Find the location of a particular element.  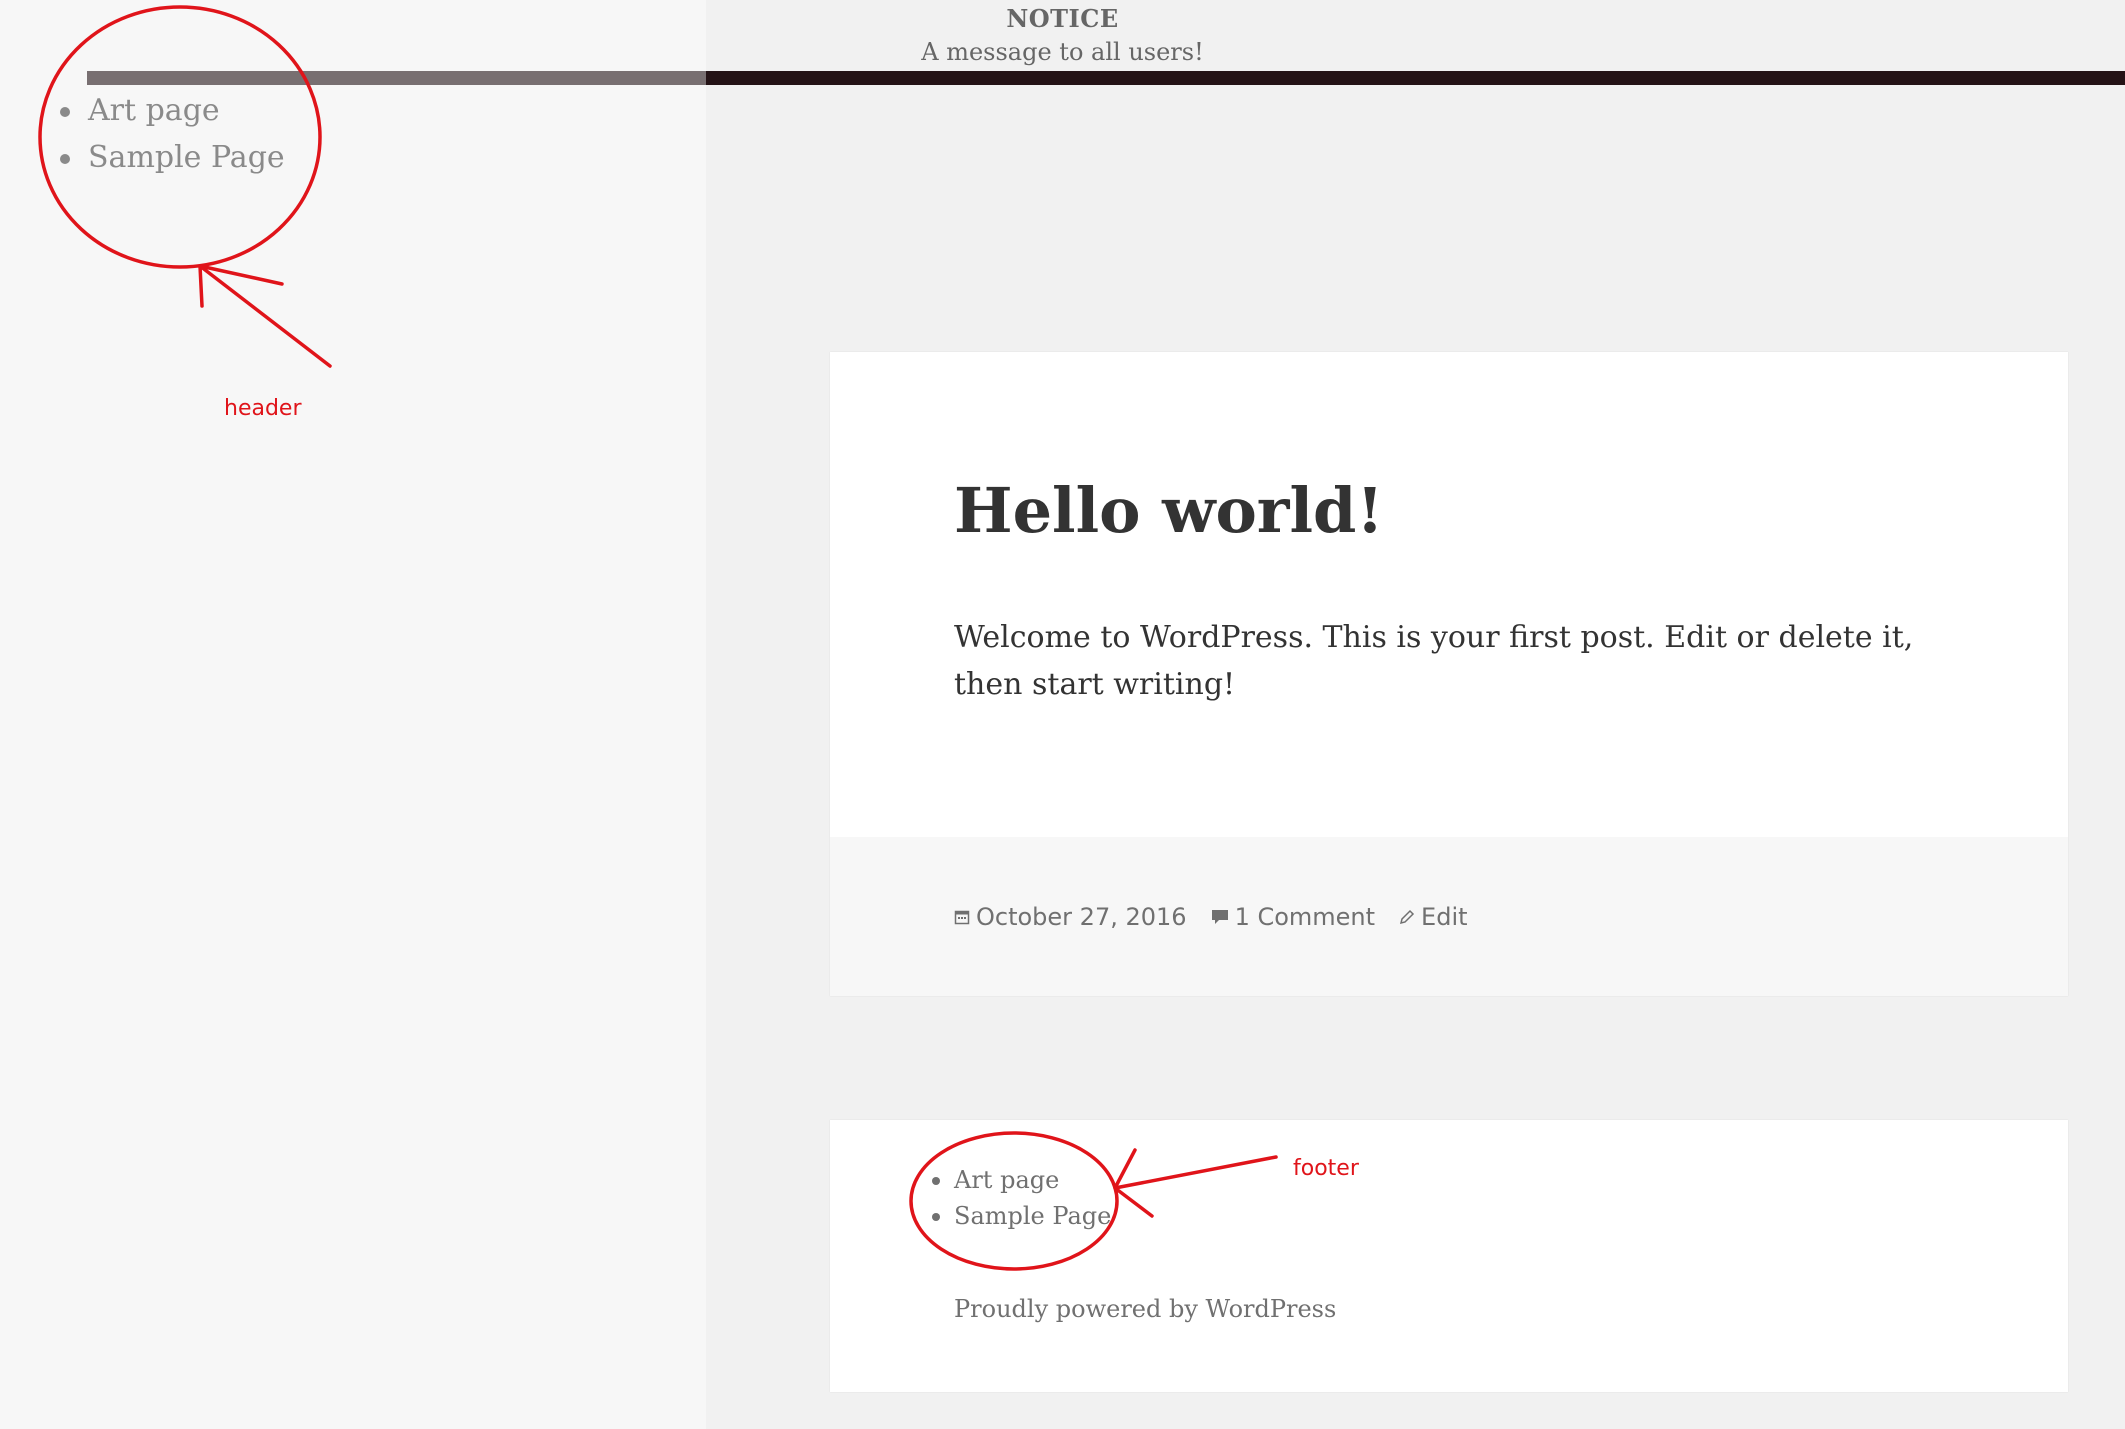

footer-menu-item-label: Art page is located at coordinates (1006, 1180).